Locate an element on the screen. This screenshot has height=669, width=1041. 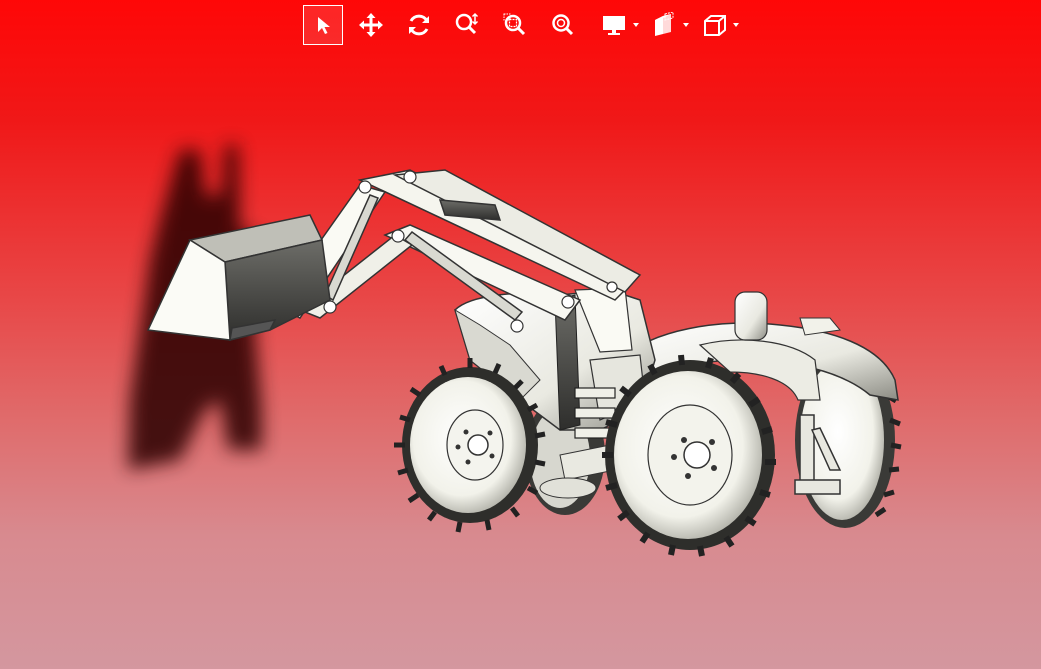
viewer-toolbar is located at coordinates (522, 25).